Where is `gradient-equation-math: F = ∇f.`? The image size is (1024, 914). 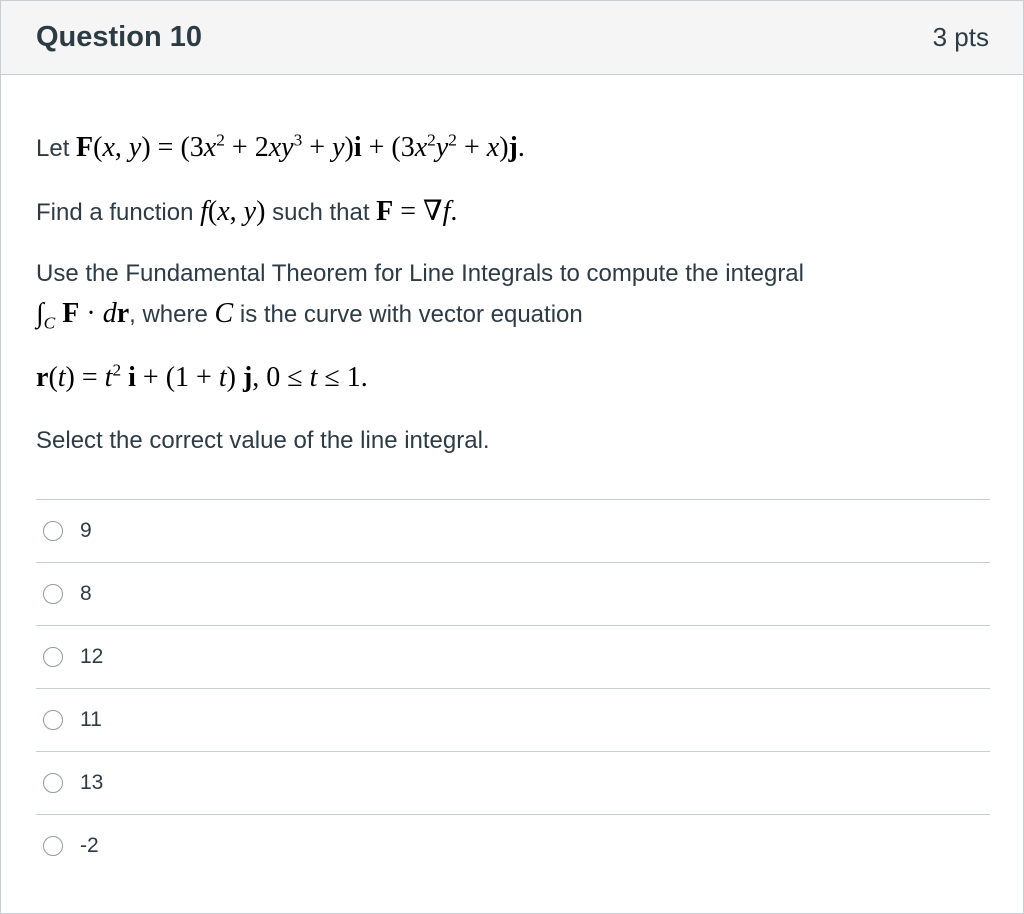 gradient-equation-math: F = ∇f. is located at coordinates (417, 211).